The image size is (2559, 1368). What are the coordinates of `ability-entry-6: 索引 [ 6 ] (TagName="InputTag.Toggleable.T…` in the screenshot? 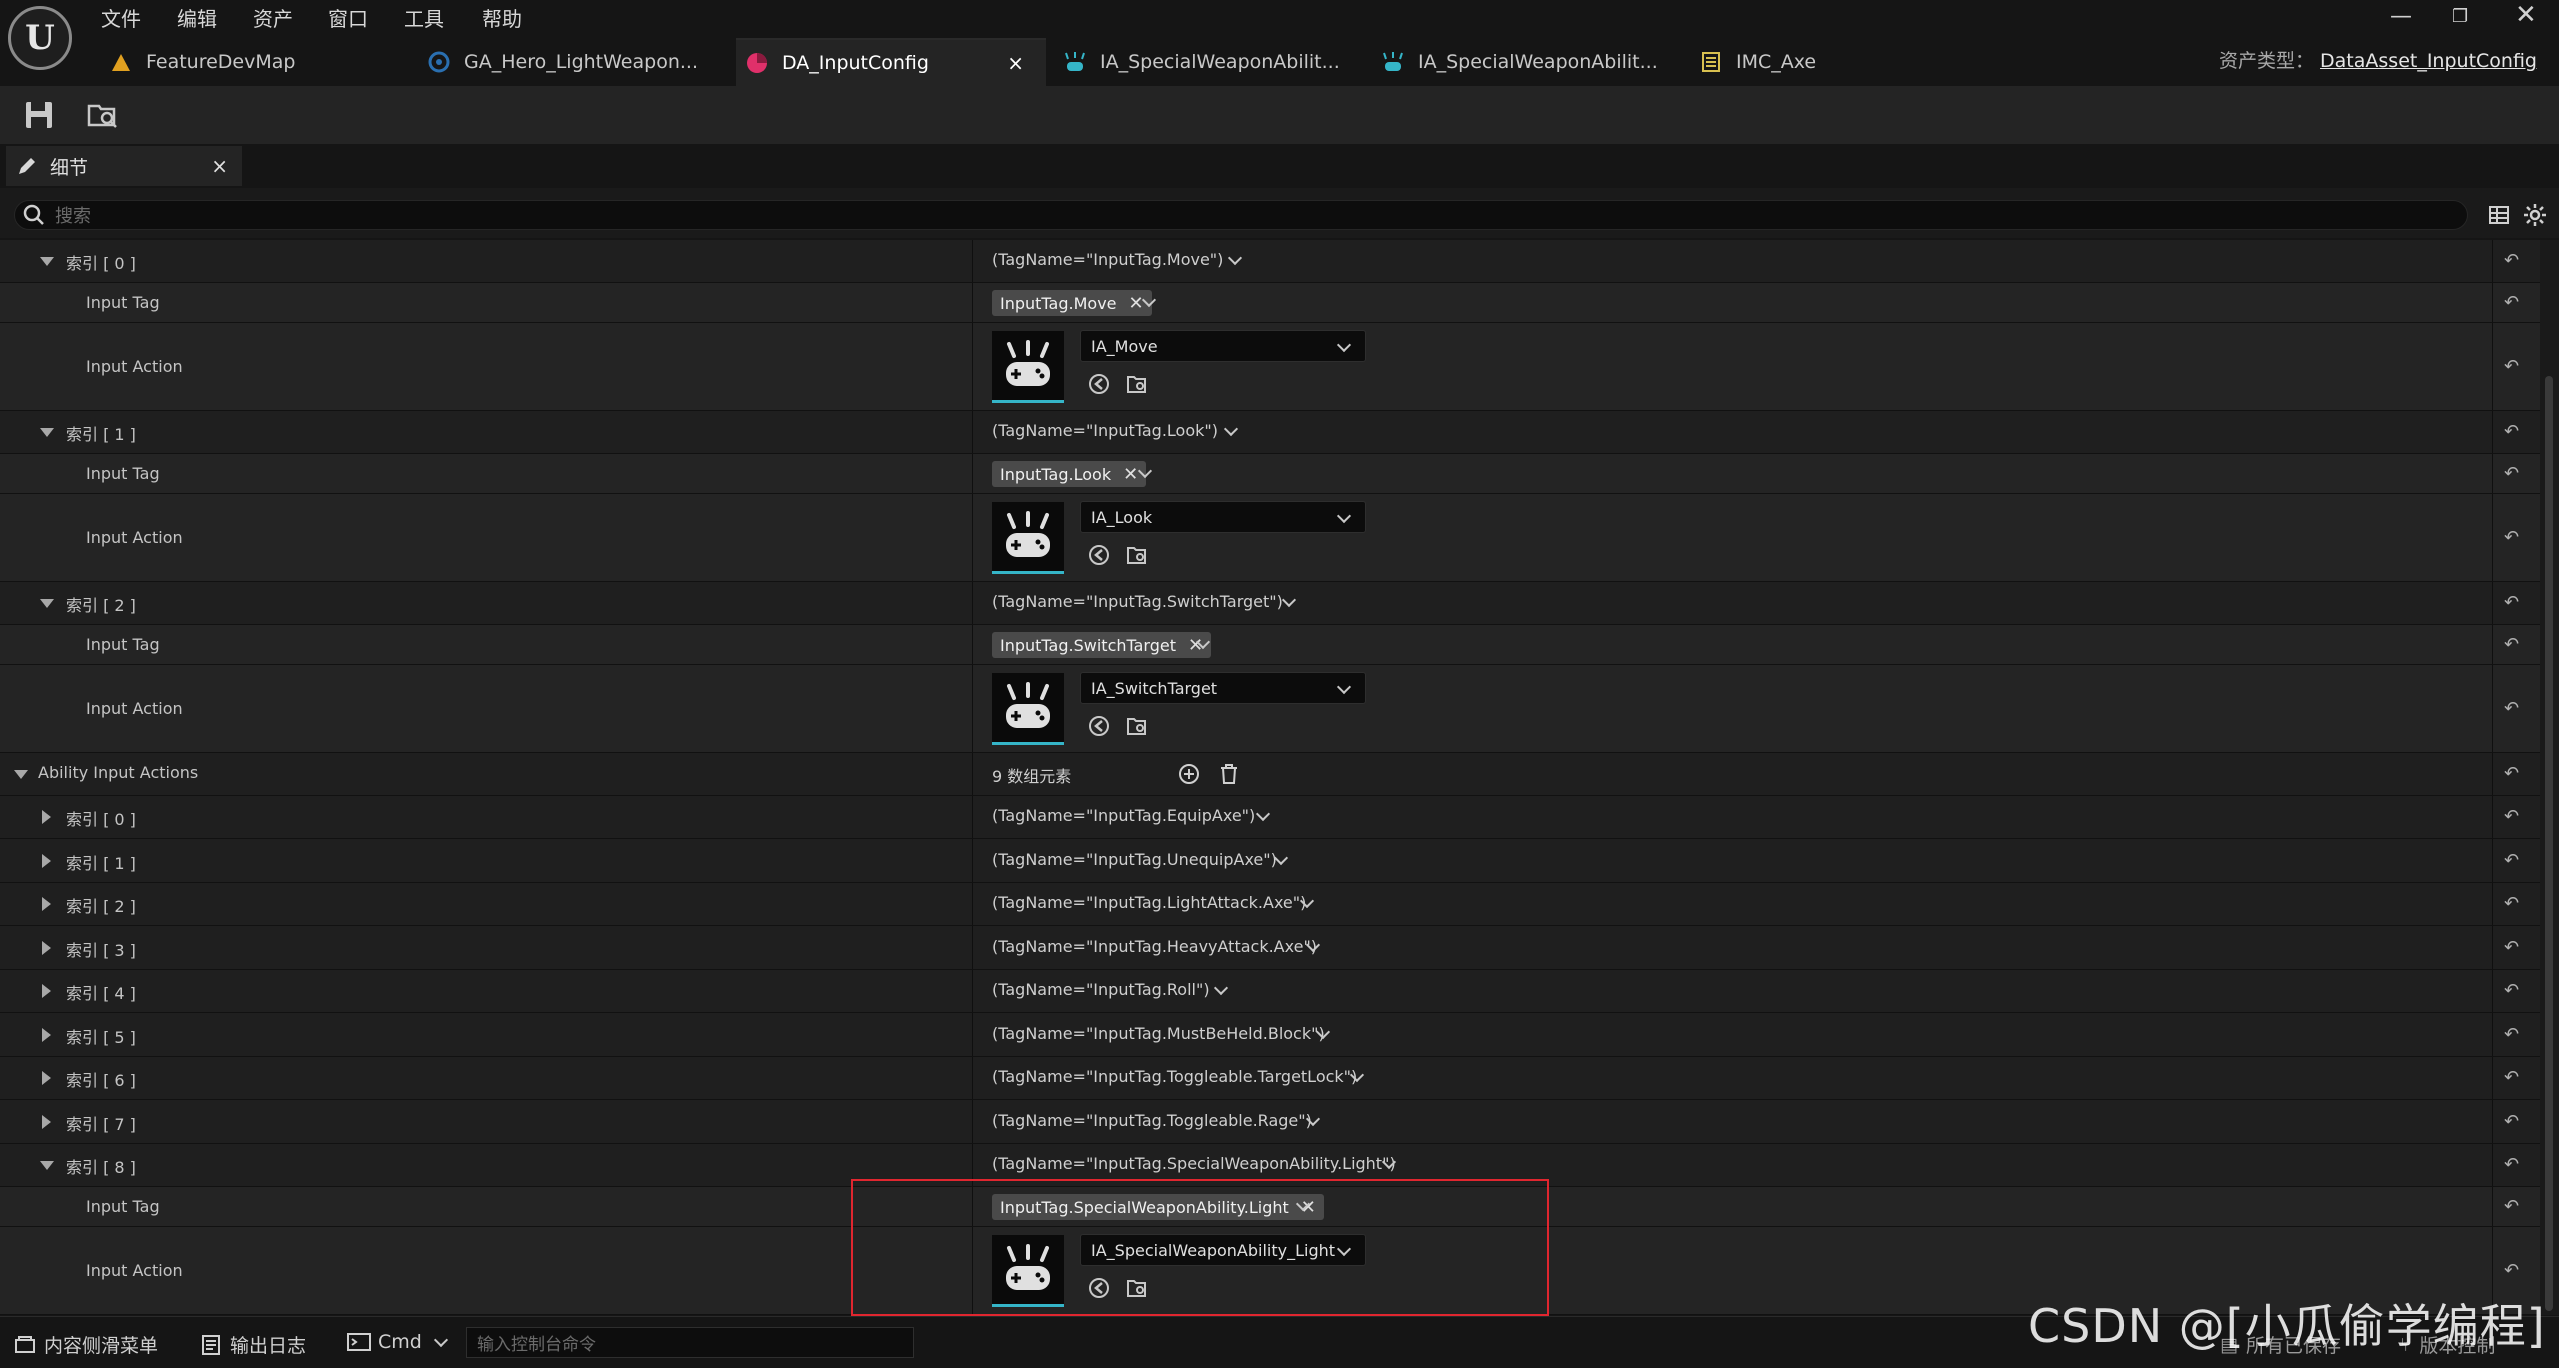 It's located at (1270, 1078).